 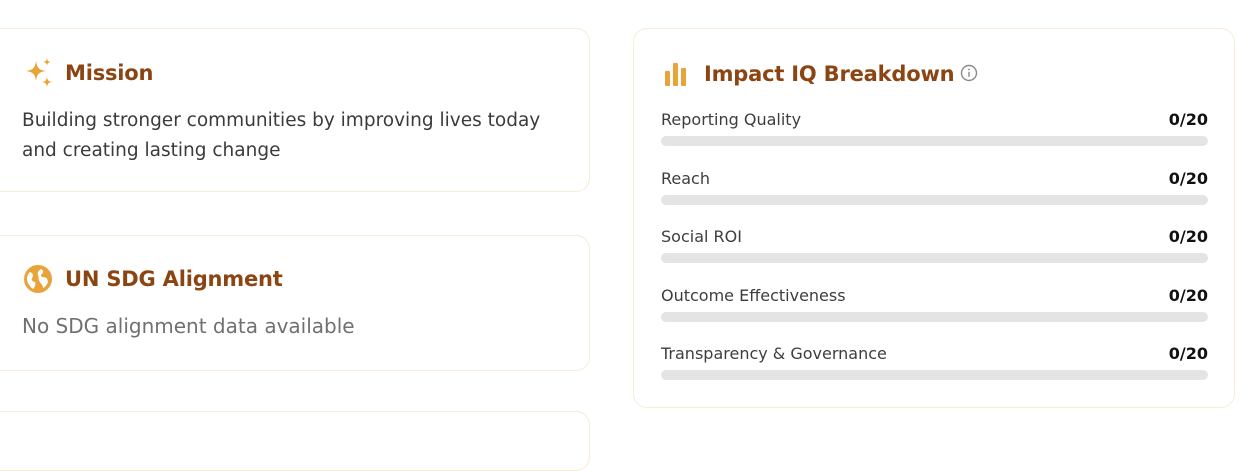 I want to click on impact-iq-title: Impact IQ Breakdown, so click(x=829, y=74).